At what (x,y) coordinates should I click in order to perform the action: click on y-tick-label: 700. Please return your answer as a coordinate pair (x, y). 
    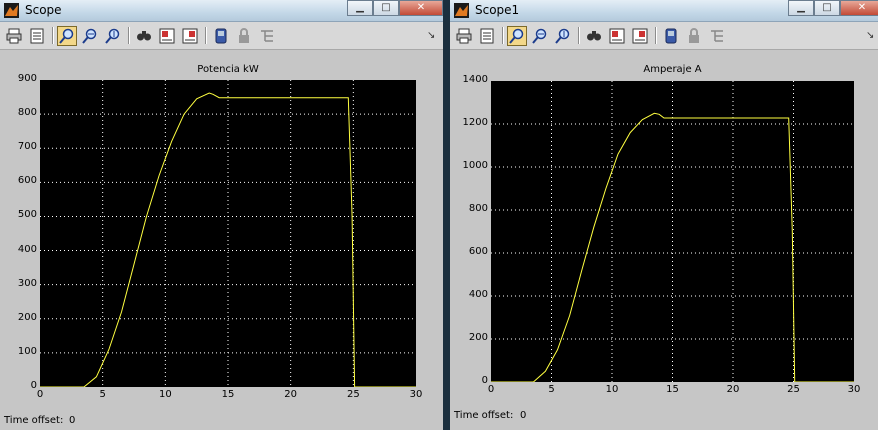
    Looking at the image, I should click on (27, 147).